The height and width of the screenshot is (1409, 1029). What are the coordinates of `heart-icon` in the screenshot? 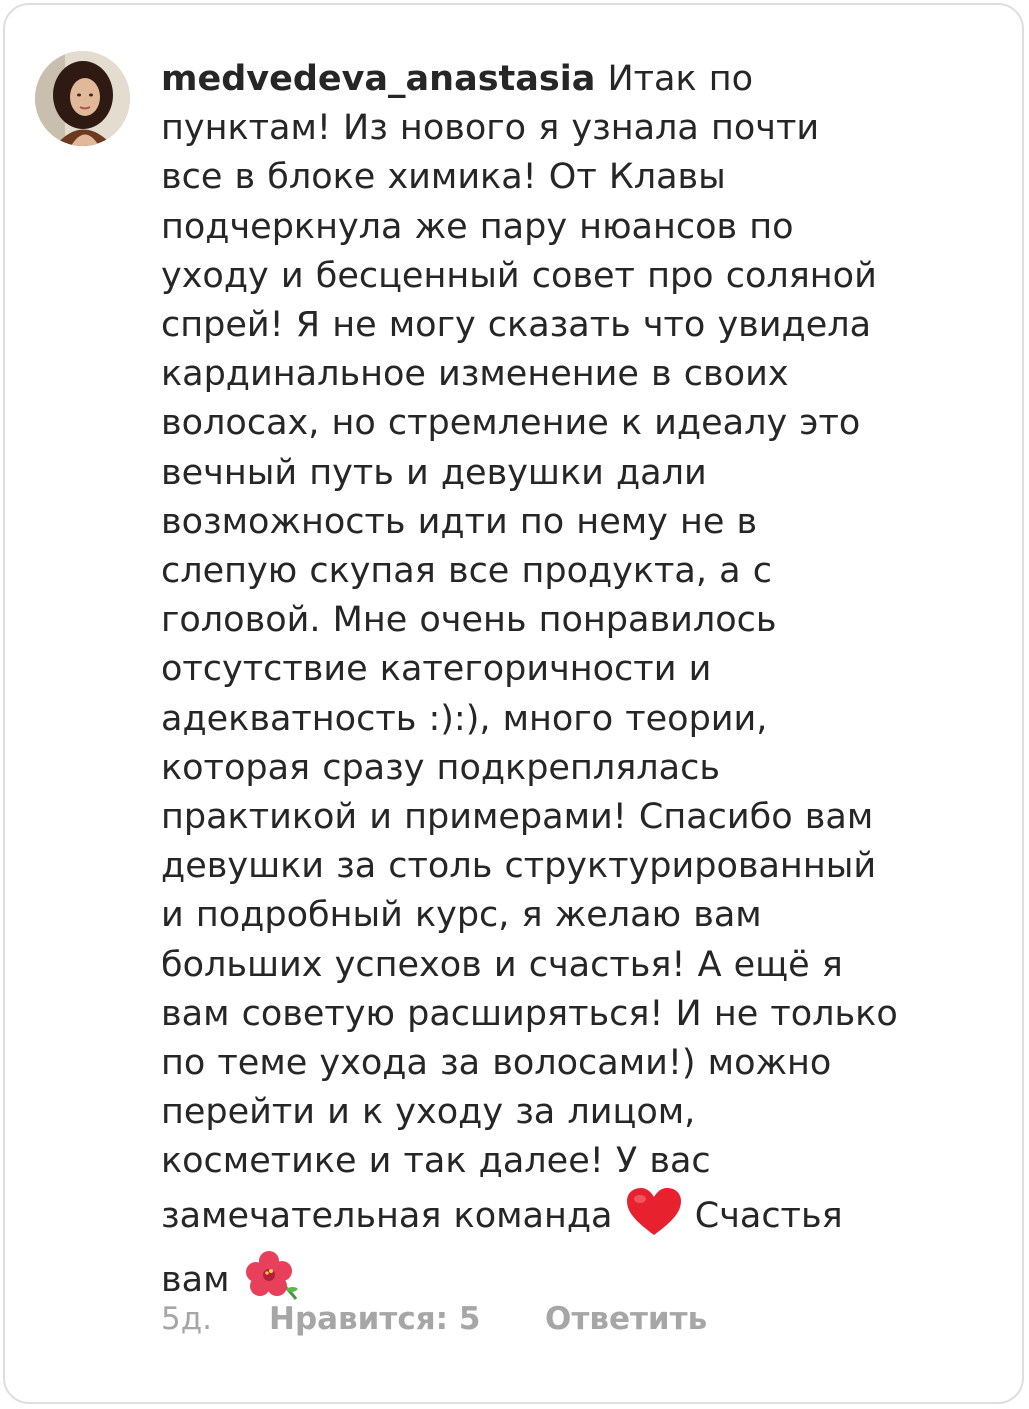 It's located at (654, 1219).